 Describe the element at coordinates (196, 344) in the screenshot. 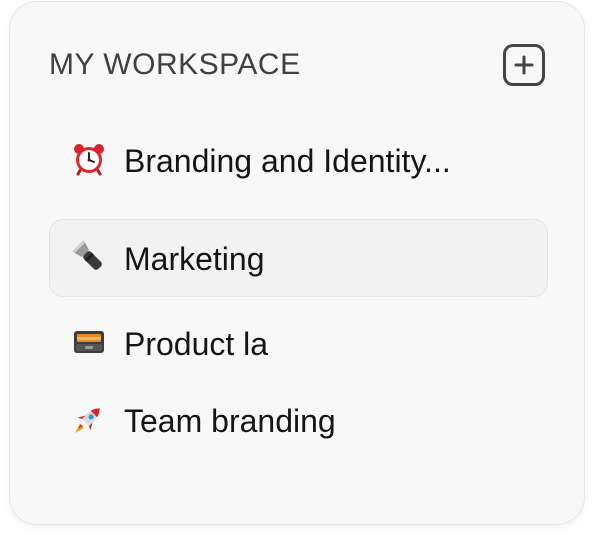

I see `item-label: Product la` at that location.